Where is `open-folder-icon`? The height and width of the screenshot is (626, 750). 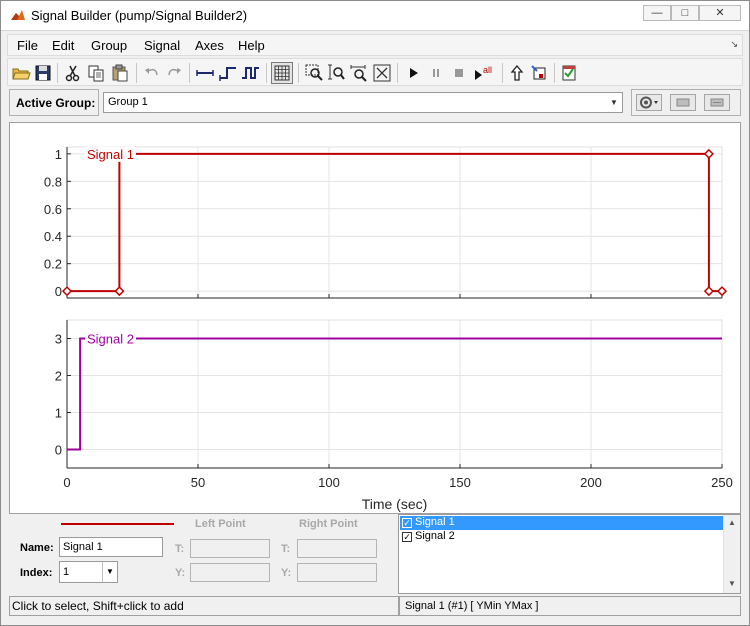 open-folder-icon is located at coordinates (21, 73).